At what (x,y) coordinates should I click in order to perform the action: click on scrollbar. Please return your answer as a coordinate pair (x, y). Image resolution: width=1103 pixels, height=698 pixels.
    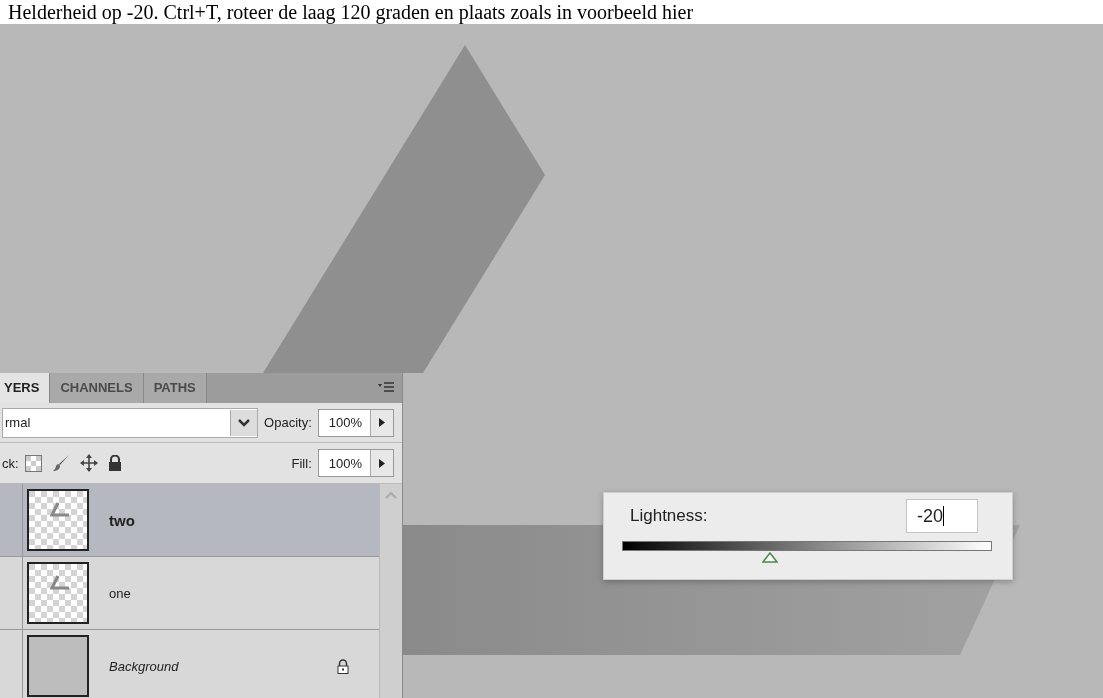
    Looking at the image, I should click on (390, 591).